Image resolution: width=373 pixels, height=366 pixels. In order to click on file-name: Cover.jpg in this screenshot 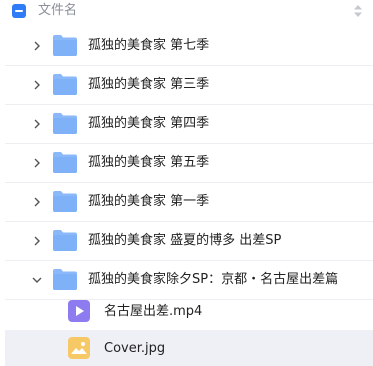, I will do `click(134, 349)`.